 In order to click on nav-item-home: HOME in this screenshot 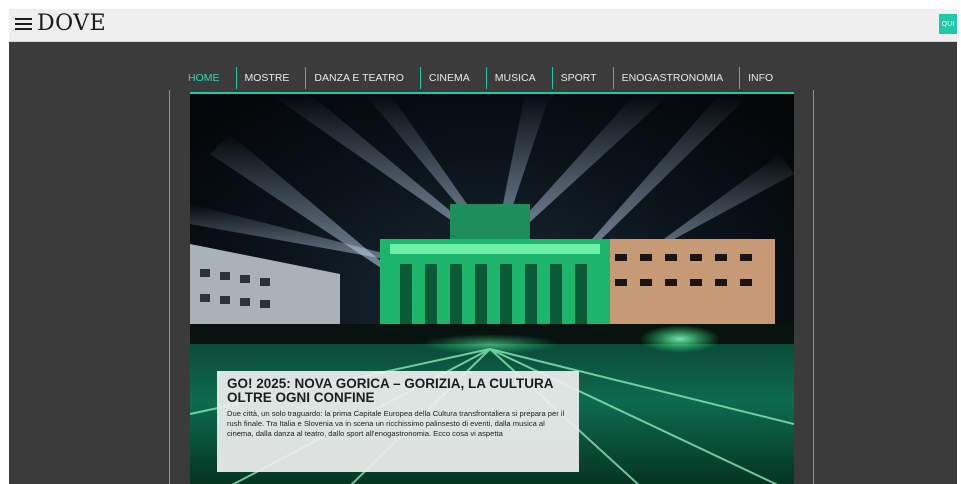, I will do `click(207, 78)`.